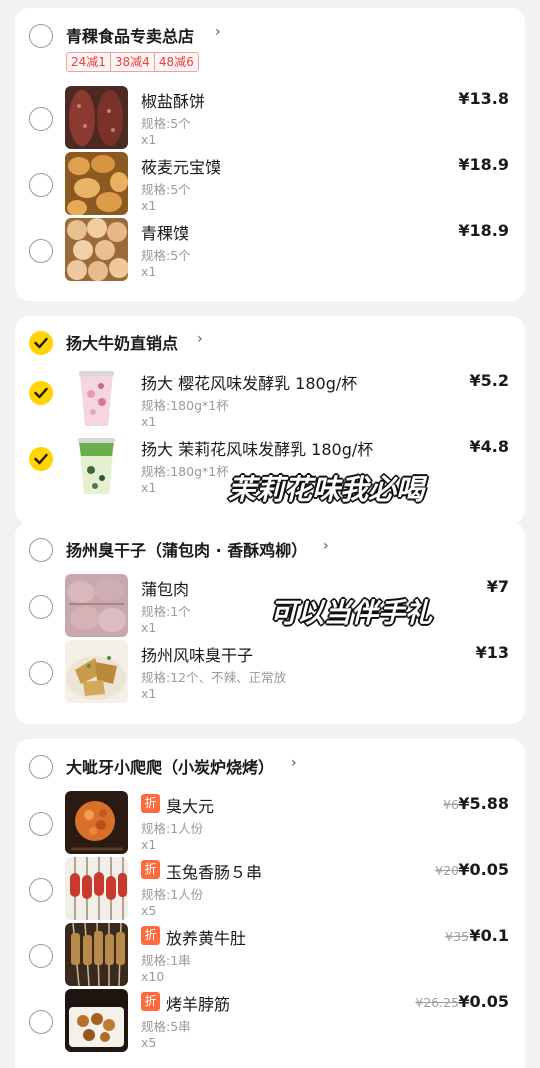 The image size is (540, 1068). I want to click on cart-item: 折 放养黄牛肚 规格:1串 x10 ¥35 ¥0.1, so click(270, 956).